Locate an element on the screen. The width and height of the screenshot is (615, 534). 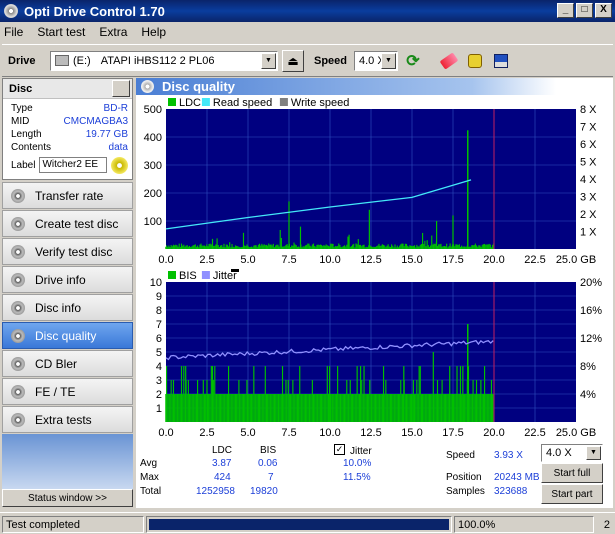
menu-extra: Extra is located at coordinates (113, 32).